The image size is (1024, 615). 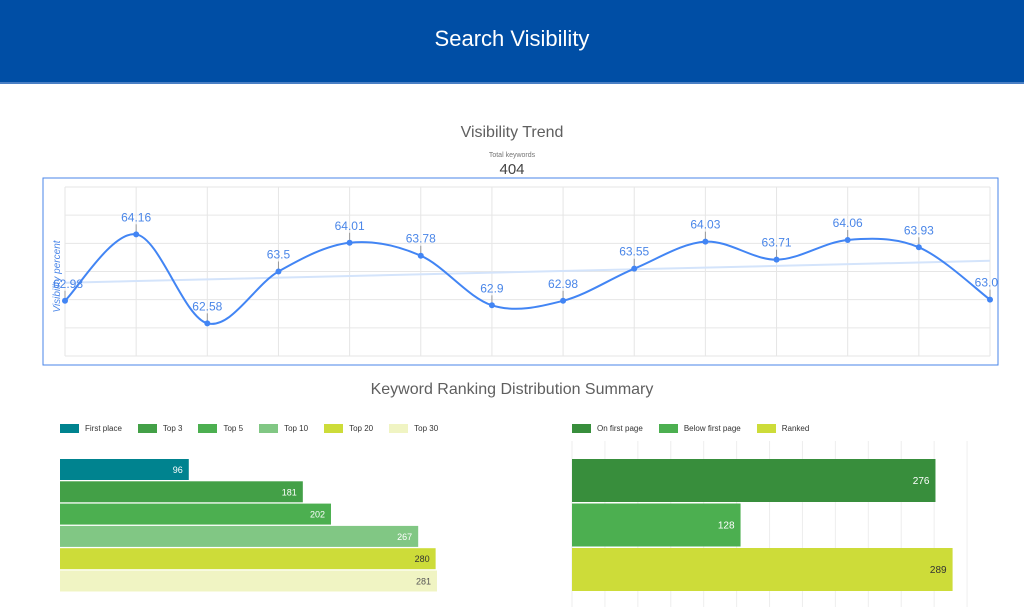 I want to click on bar-value-label: 289, so click(x=938, y=570).